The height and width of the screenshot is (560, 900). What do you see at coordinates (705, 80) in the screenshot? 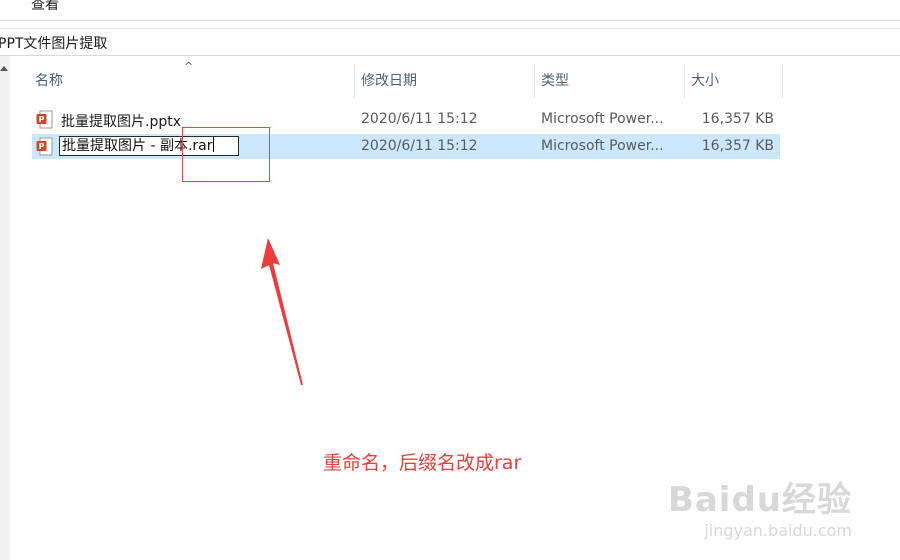
I see `column-header-size: 大小` at bounding box center [705, 80].